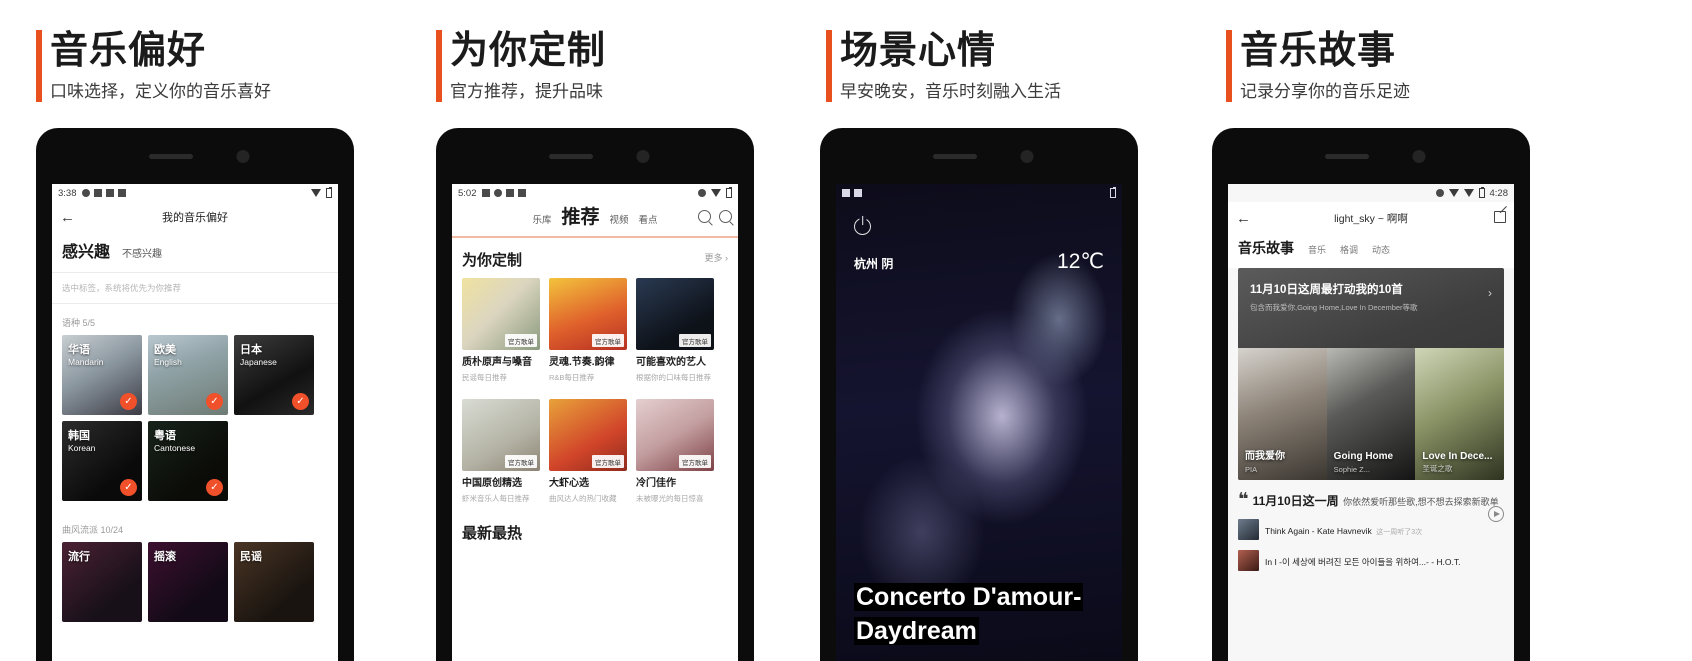 This screenshot has height=661, width=1692. Describe the element at coordinates (1381, 249) in the screenshot. I see `tab-feed: 动态` at that location.